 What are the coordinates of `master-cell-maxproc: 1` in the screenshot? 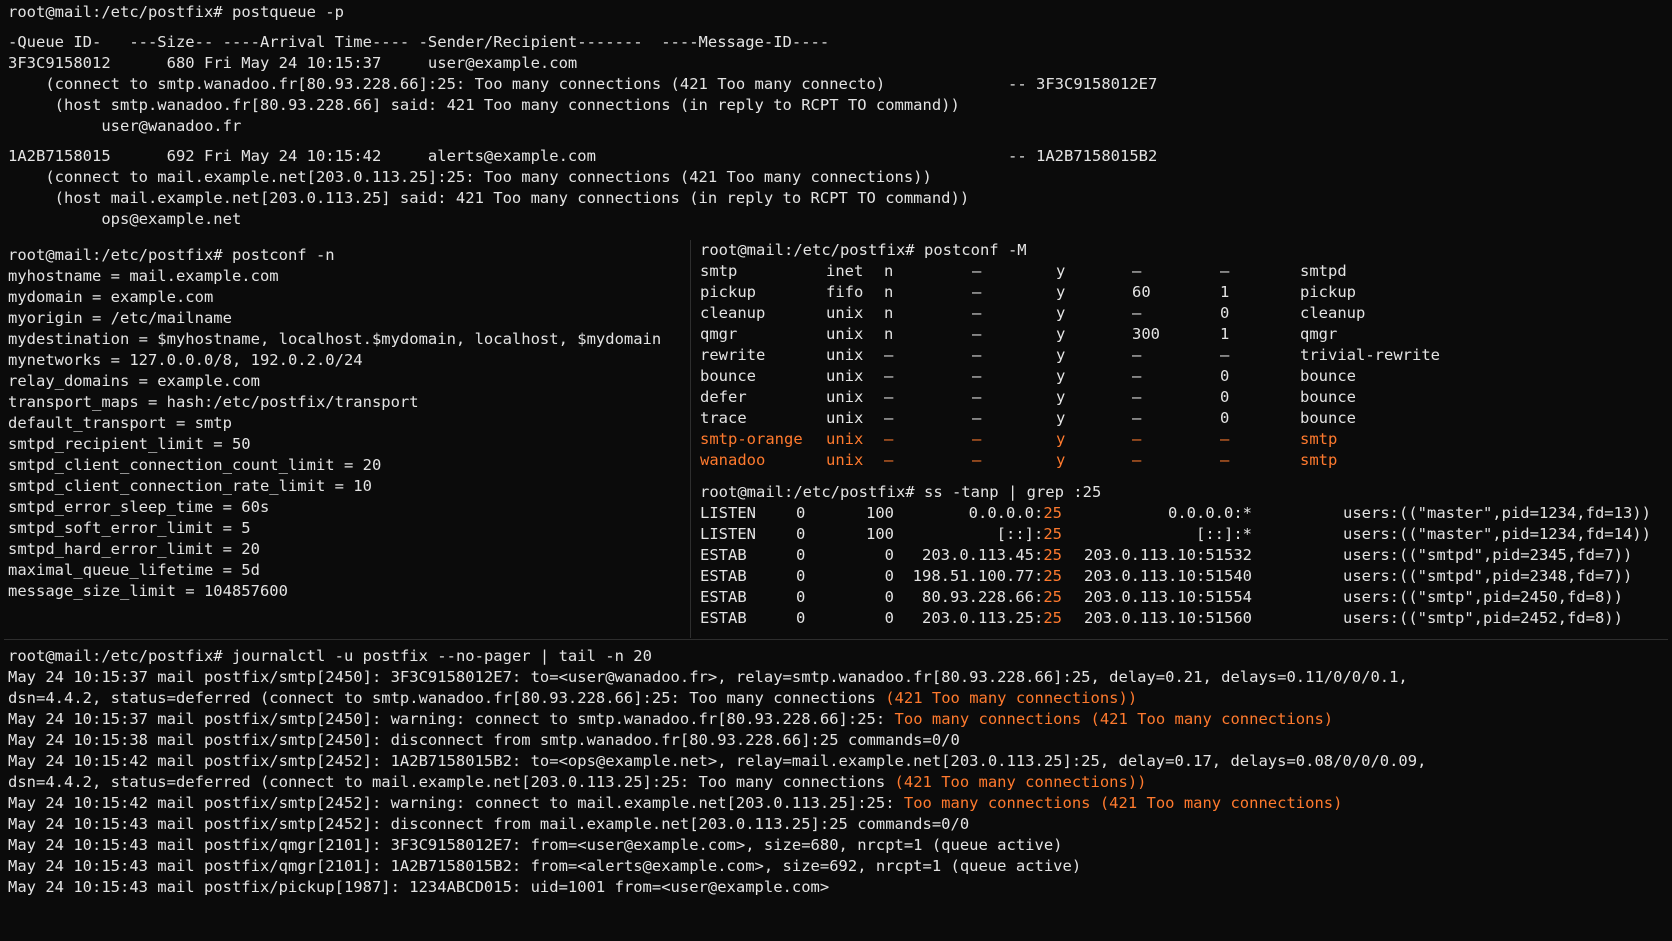 It's located at (1225, 334).